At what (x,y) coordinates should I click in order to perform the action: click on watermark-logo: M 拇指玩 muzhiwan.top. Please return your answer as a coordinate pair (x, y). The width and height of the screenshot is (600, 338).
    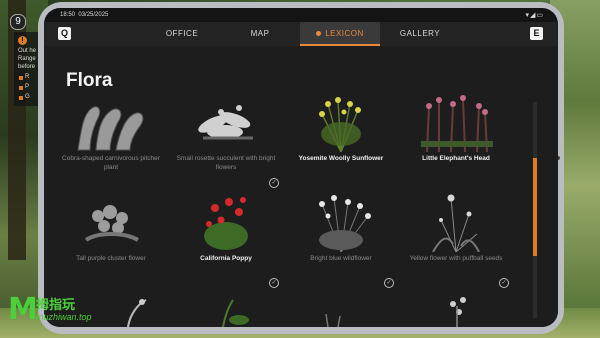
    Looking at the image, I should click on (68, 310).